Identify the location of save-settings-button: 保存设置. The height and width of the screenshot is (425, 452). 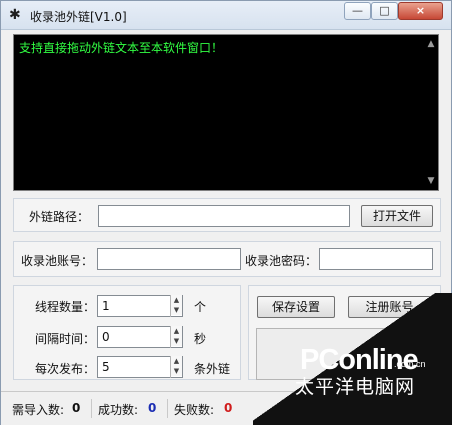
(296, 307).